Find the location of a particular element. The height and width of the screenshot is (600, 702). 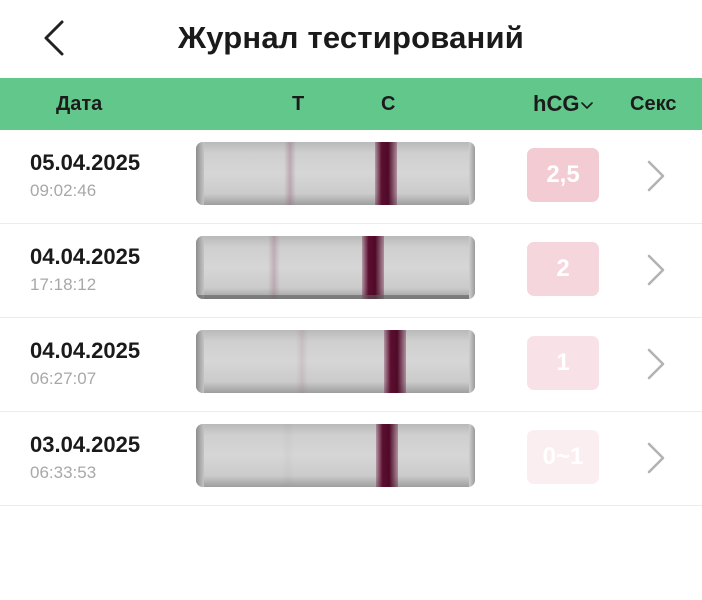

top-bar: Журнал тестирований is located at coordinates (351, 39).